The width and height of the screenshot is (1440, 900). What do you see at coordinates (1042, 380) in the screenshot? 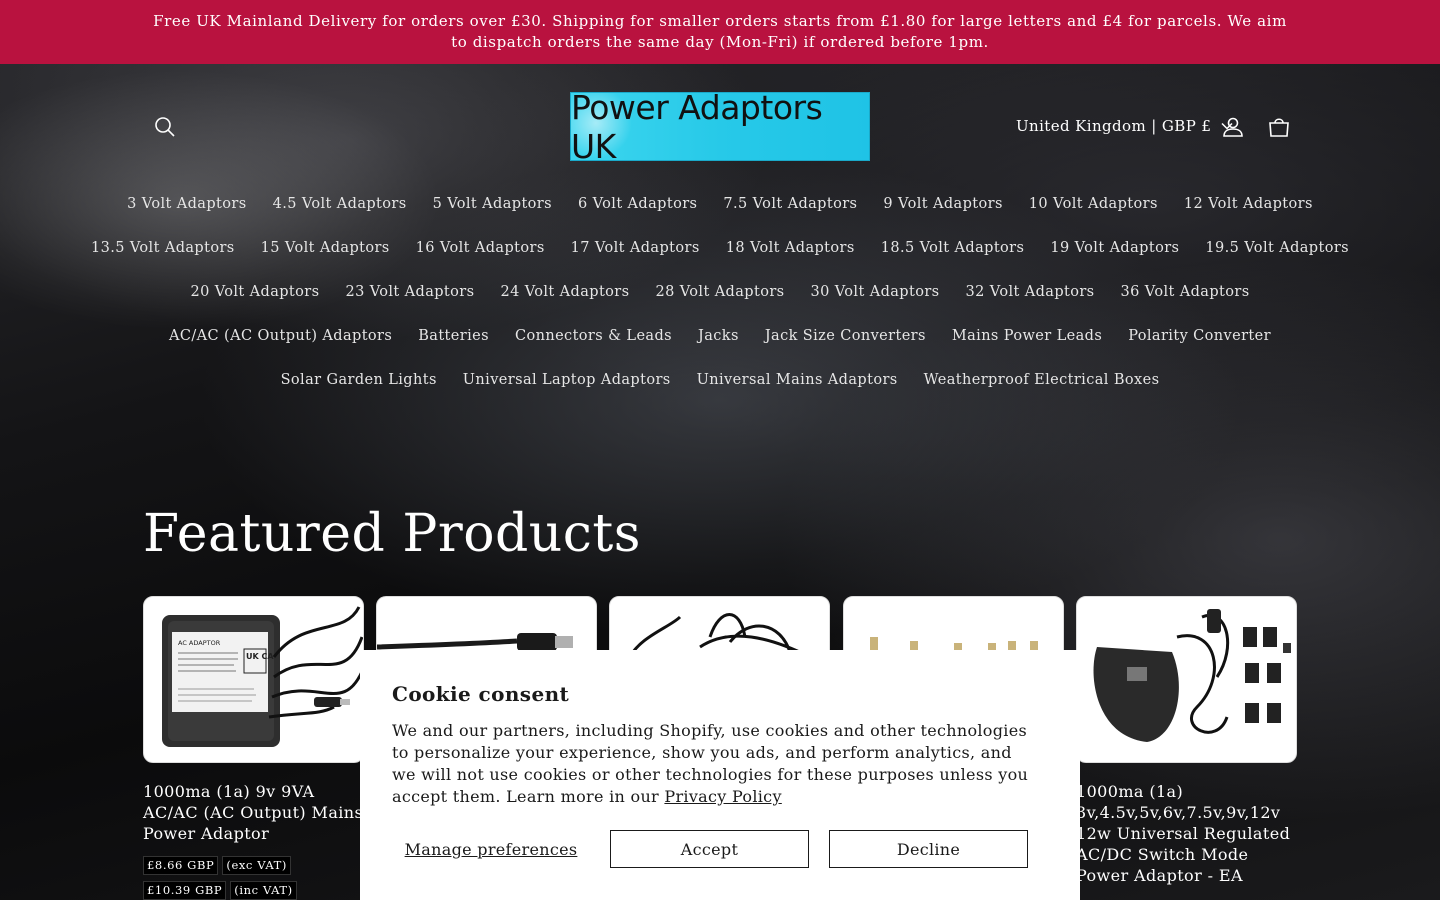
I see `nav-link: Weatherproof Electrical Boxes` at bounding box center [1042, 380].